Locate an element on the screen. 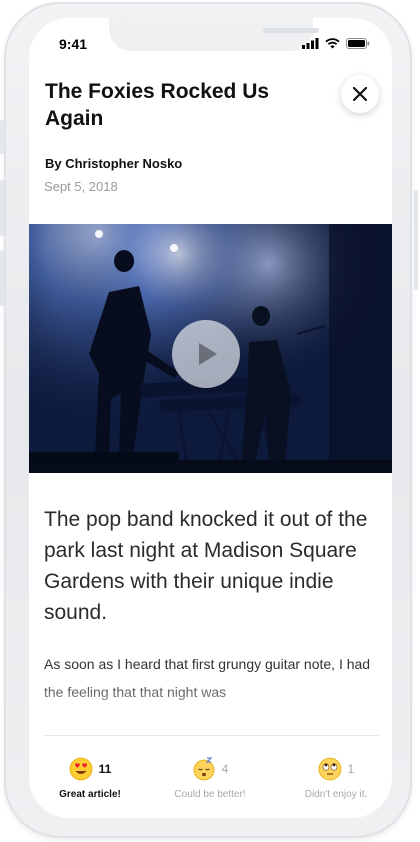  wifi-icon is located at coordinates (332, 43).